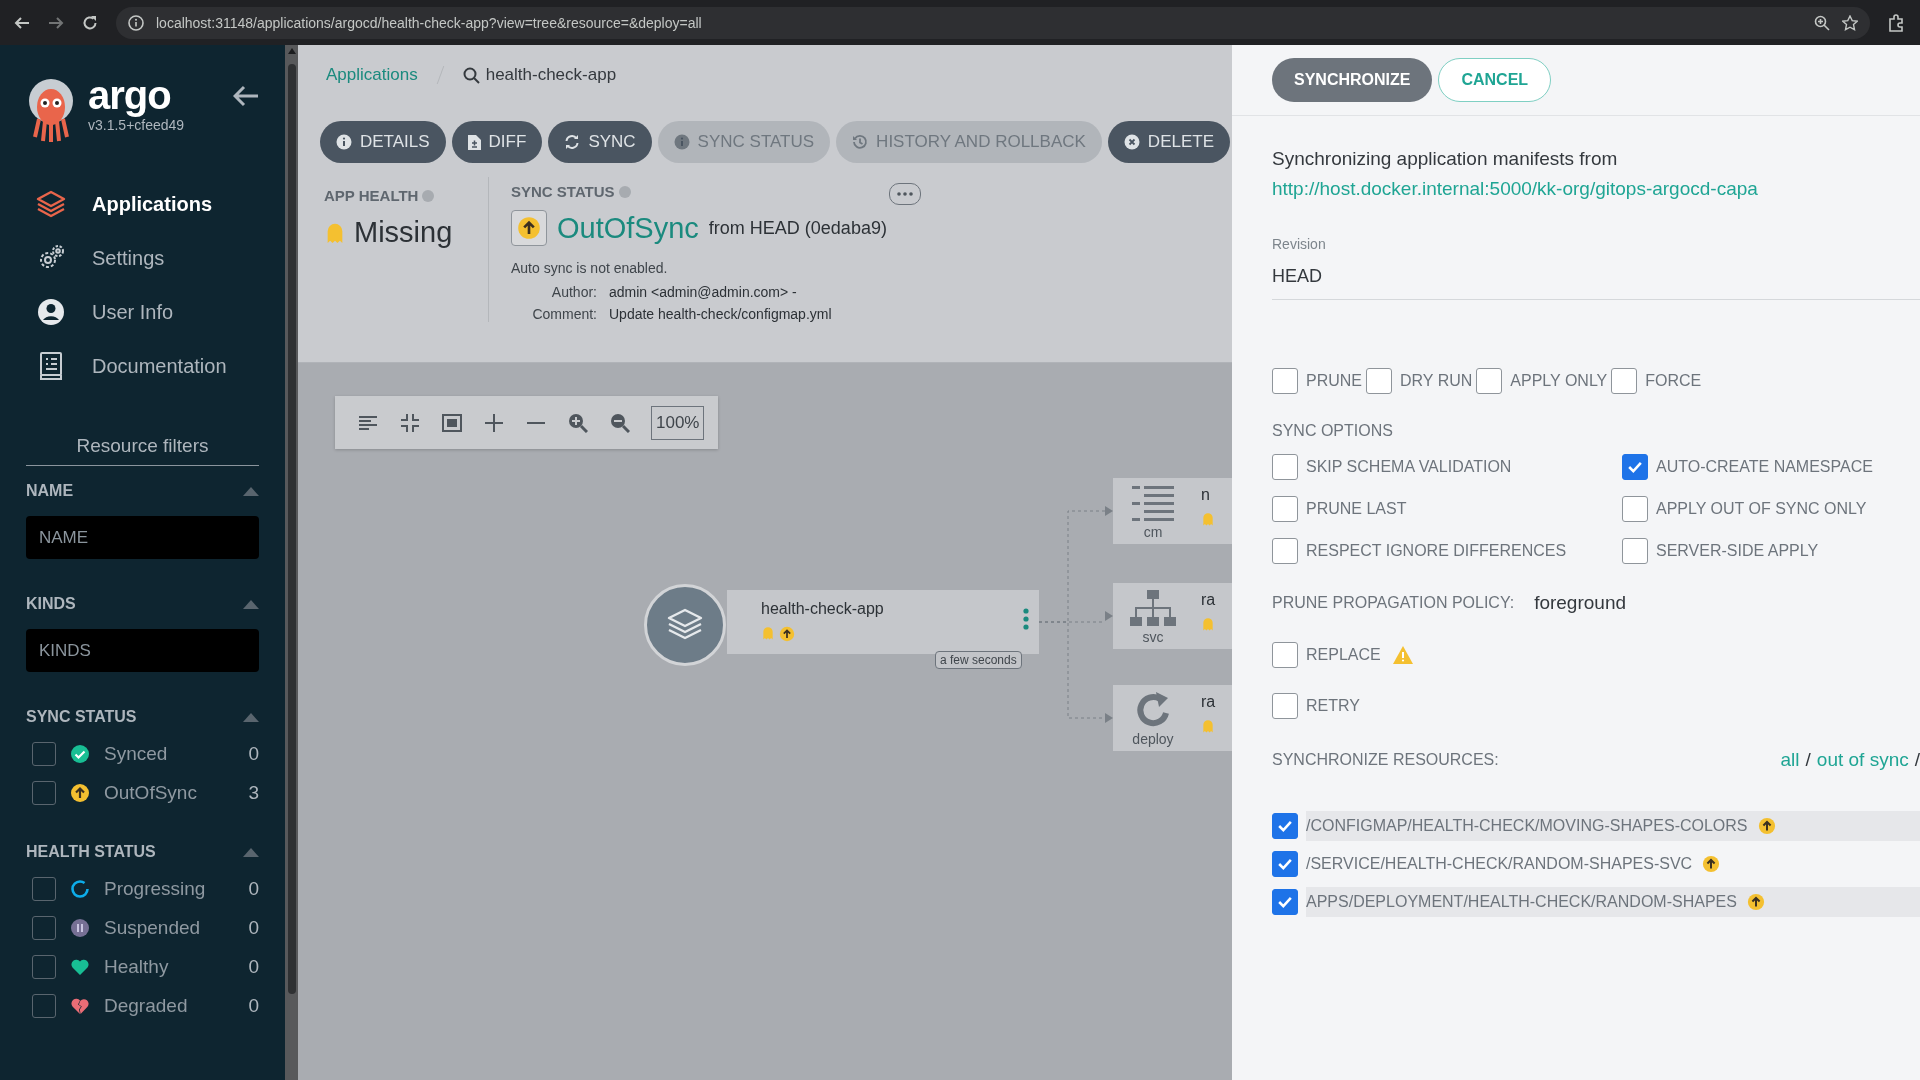 This screenshot has height=1080, width=1920. Describe the element at coordinates (1172, 616) in the screenshot. I see `resource-node: svc ra` at that location.